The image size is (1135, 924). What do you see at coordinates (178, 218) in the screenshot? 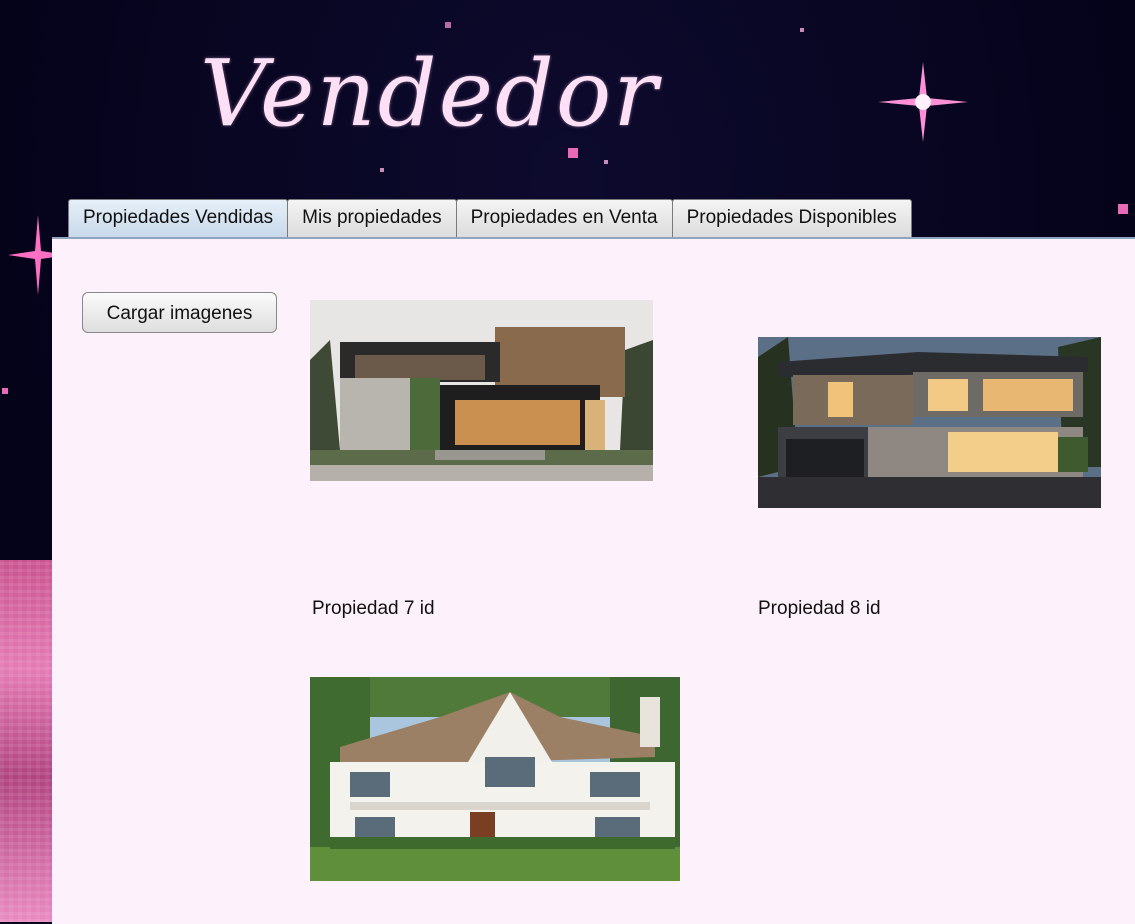
I see `tab-propiedades-vendidas: Propiedades Vendidas` at bounding box center [178, 218].